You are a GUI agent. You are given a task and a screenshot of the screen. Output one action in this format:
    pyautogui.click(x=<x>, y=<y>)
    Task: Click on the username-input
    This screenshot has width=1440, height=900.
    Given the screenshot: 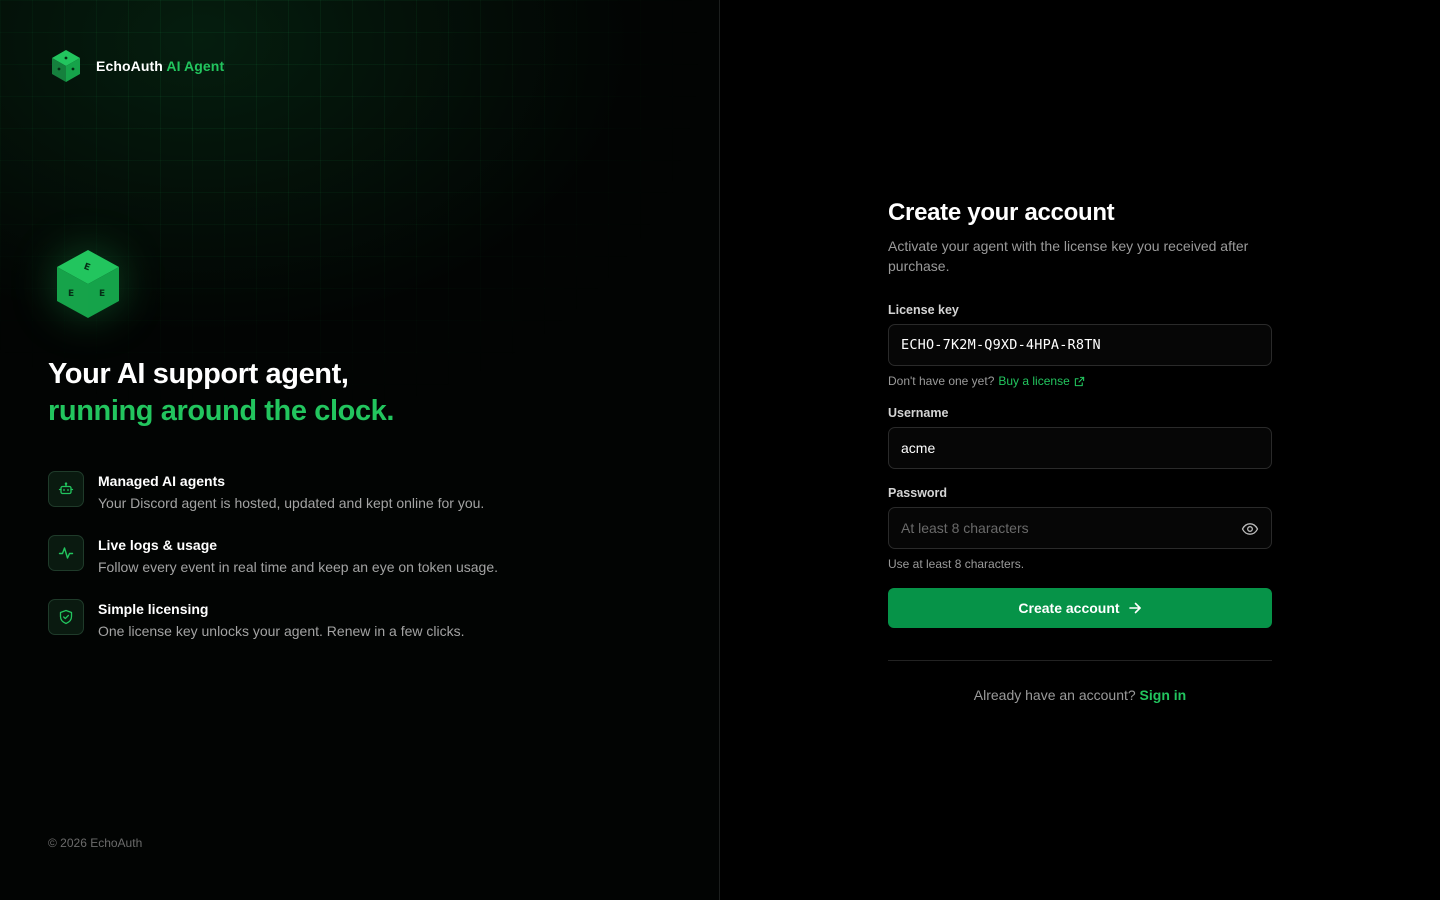 What is the action you would take?
    pyautogui.click(x=1080, y=448)
    